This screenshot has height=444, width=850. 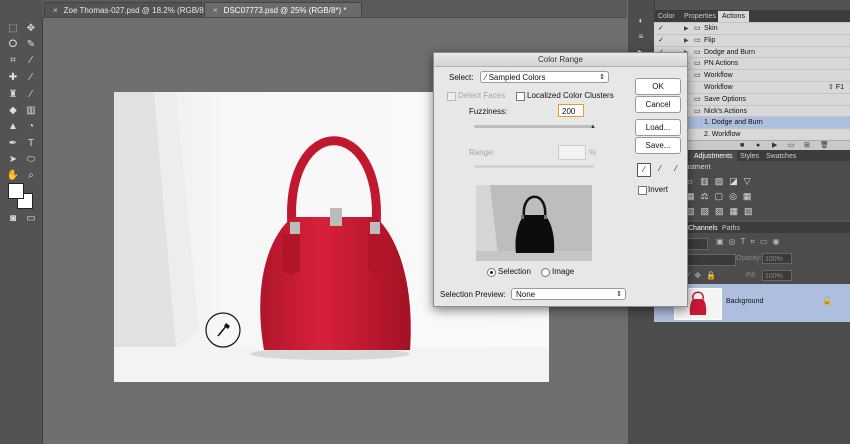 I want to click on image-radio, so click(x=545, y=272).